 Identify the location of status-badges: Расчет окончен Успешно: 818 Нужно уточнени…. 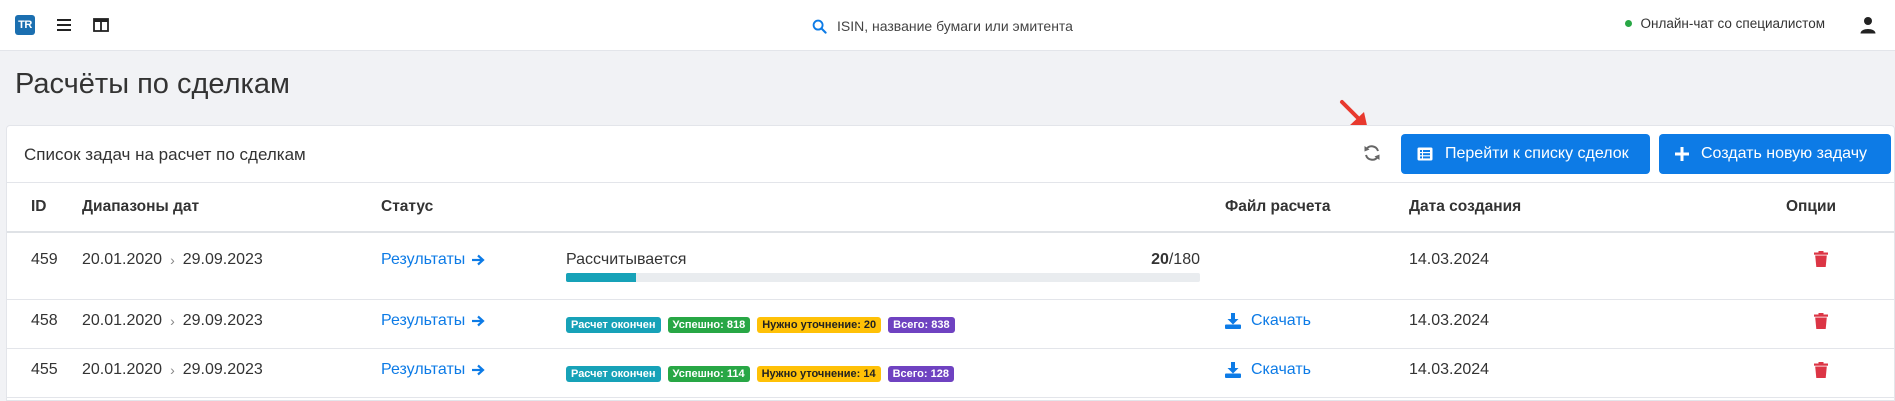
(764, 324).